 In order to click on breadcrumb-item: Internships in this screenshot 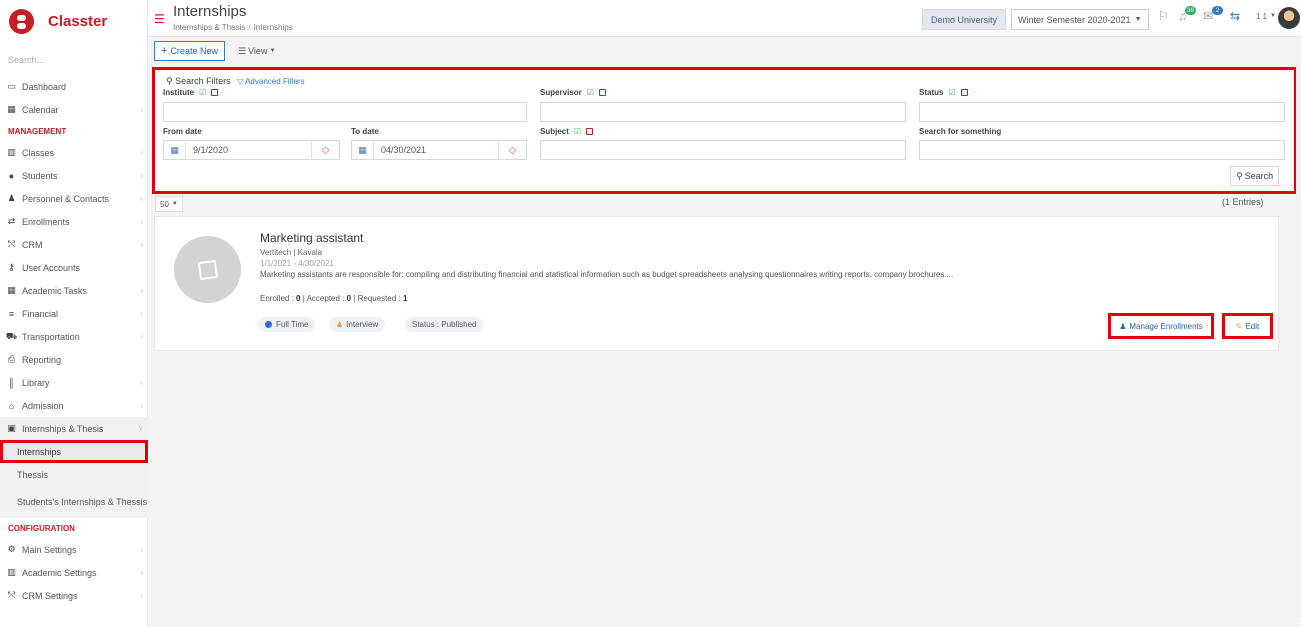, I will do `click(273, 27)`.